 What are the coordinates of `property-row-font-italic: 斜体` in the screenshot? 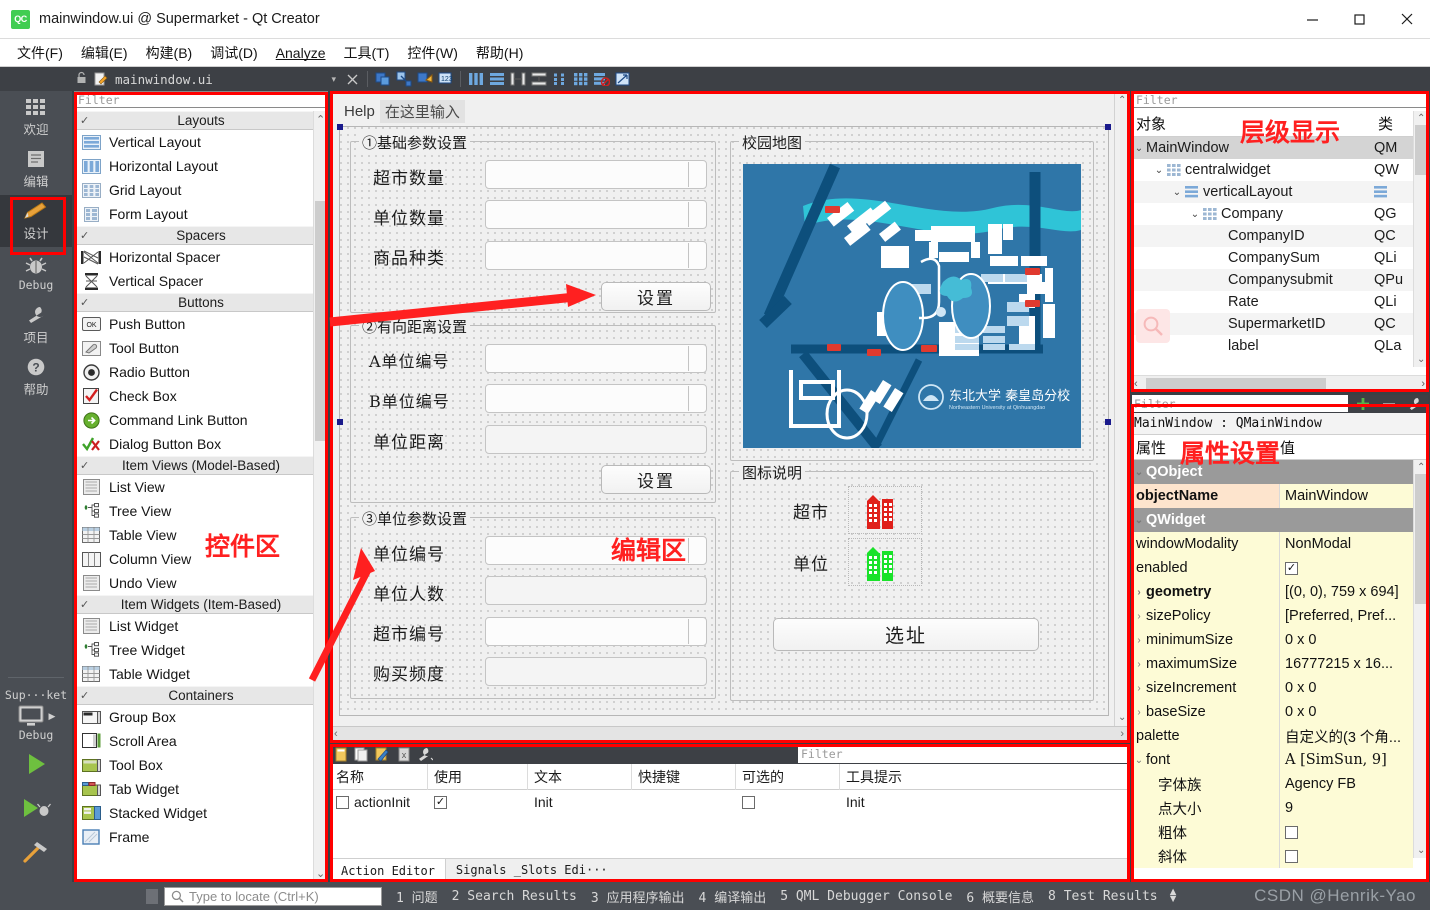 It's located at (1272, 856).